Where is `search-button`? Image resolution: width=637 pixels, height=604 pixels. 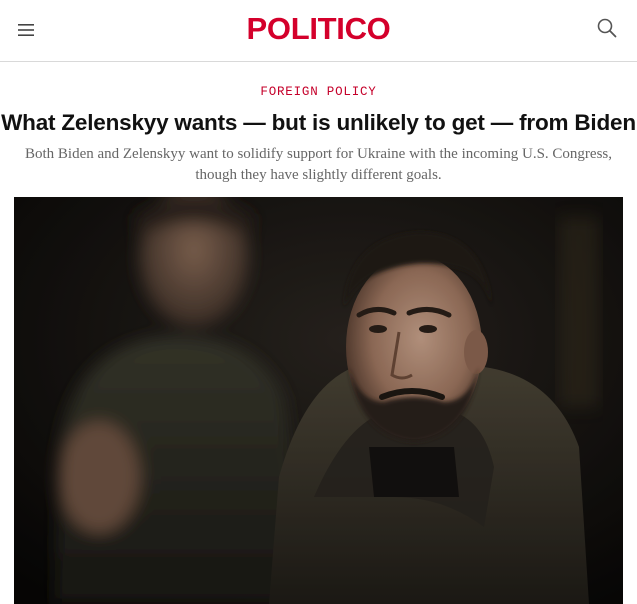
search-button is located at coordinates (607, 28).